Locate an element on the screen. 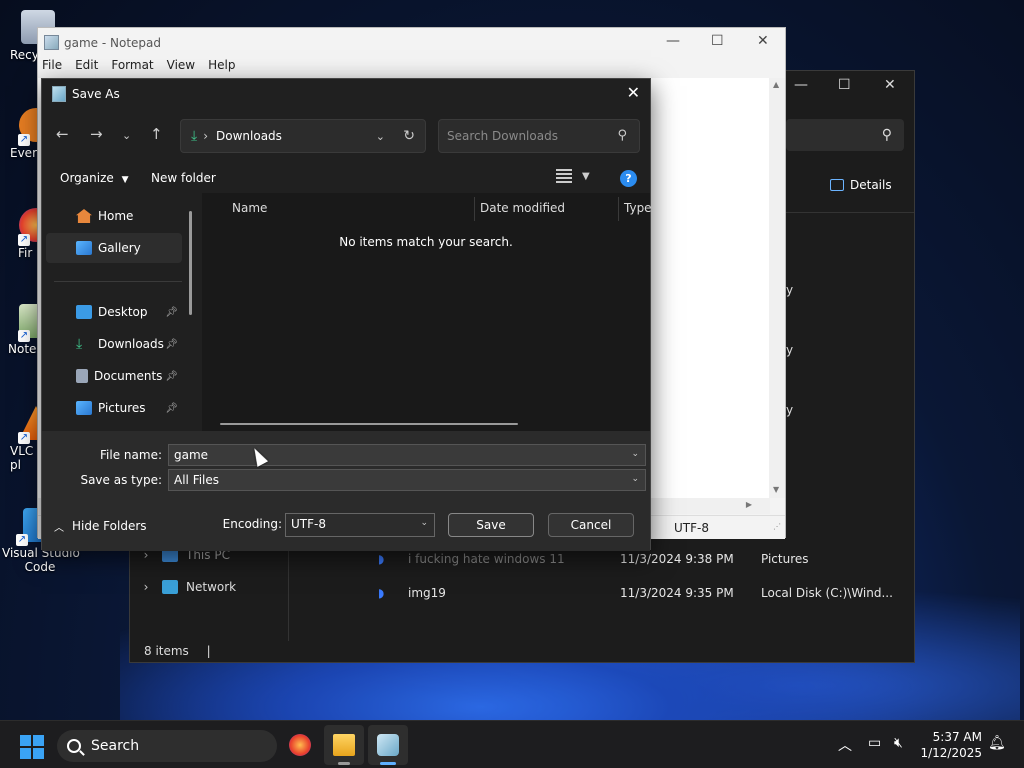  taskbar-notepad is located at coordinates (388, 745).